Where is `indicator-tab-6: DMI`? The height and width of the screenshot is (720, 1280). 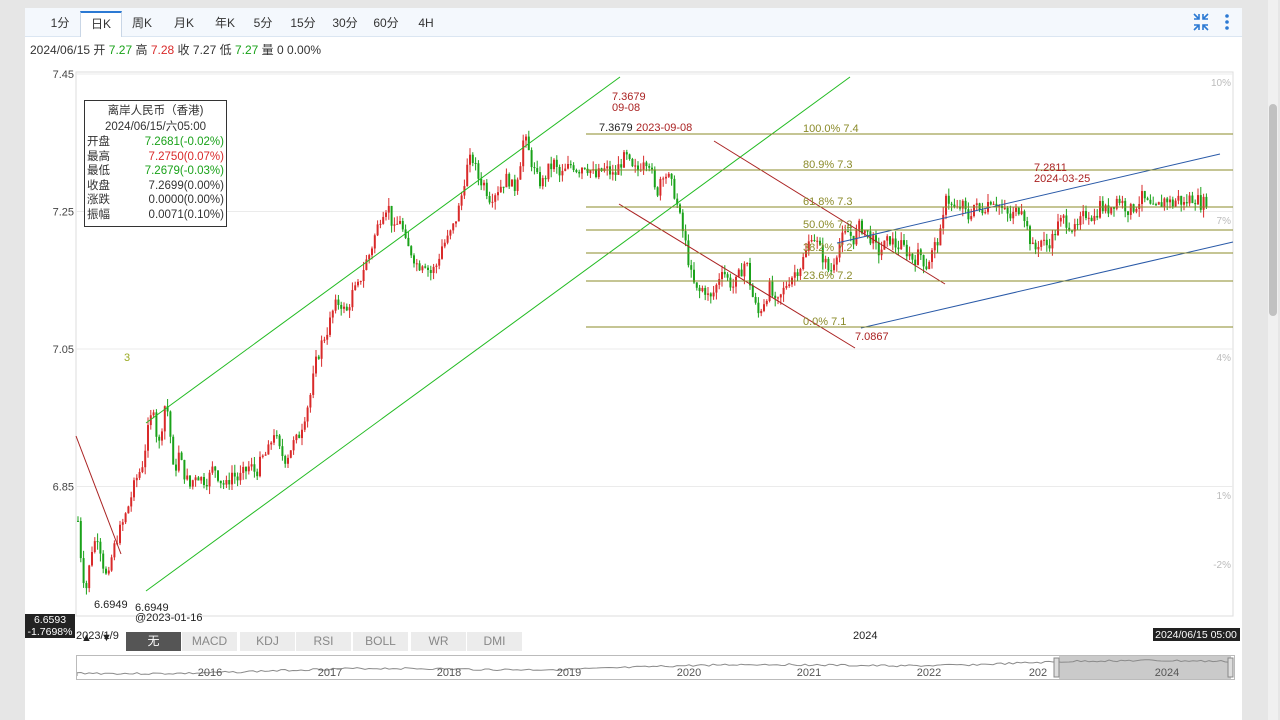 indicator-tab-6: DMI is located at coordinates (495, 641).